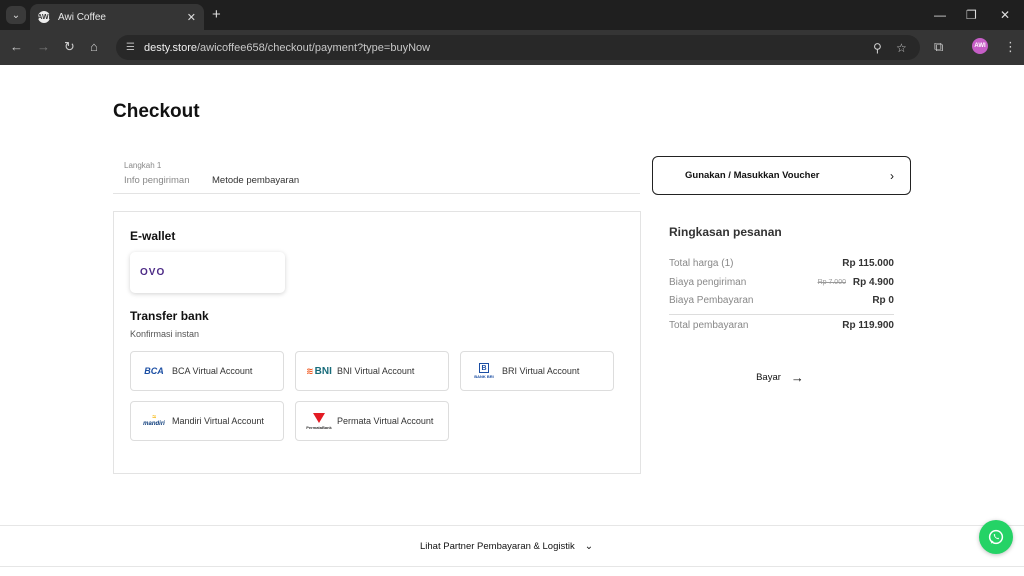  What do you see at coordinates (44, 17) in the screenshot?
I see `favicon-icon: AWI` at bounding box center [44, 17].